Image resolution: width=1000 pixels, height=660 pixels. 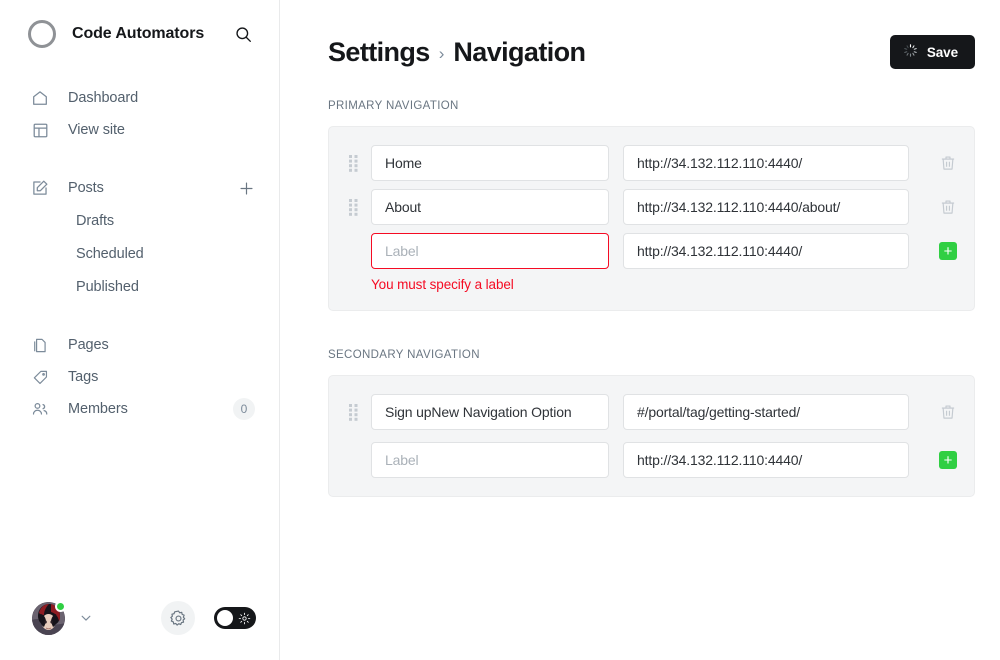 What do you see at coordinates (244, 409) in the screenshot?
I see `members-count-badge: 0` at bounding box center [244, 409].